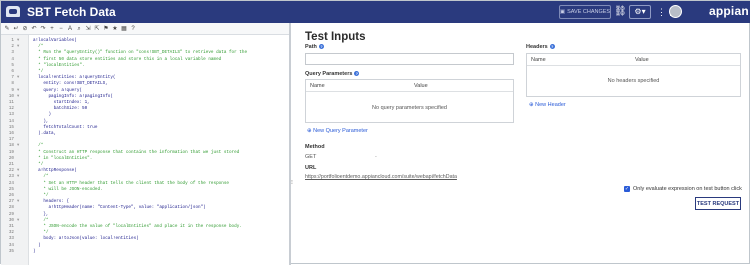 Image resolution: width=750 pixels, height=265 pixels. I want to click on line-number: 33, so click(11, 239).